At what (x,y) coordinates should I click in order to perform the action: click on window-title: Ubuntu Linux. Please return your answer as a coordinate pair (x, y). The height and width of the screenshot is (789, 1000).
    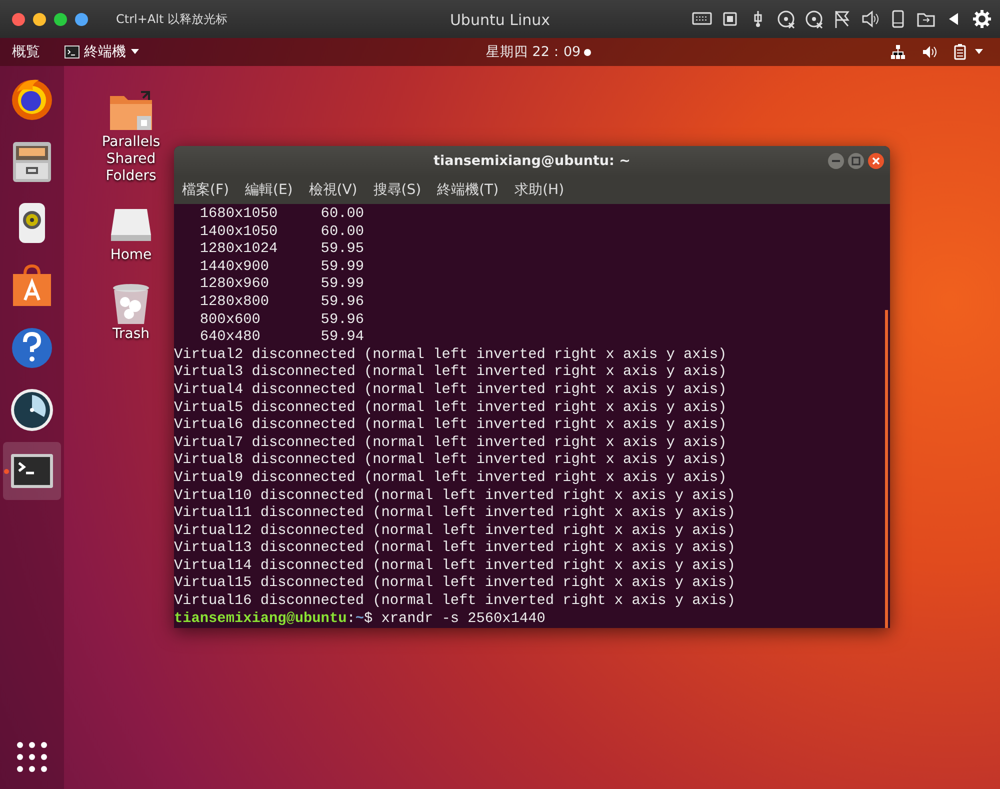
    Looking at the image, I should click on (500, 20).